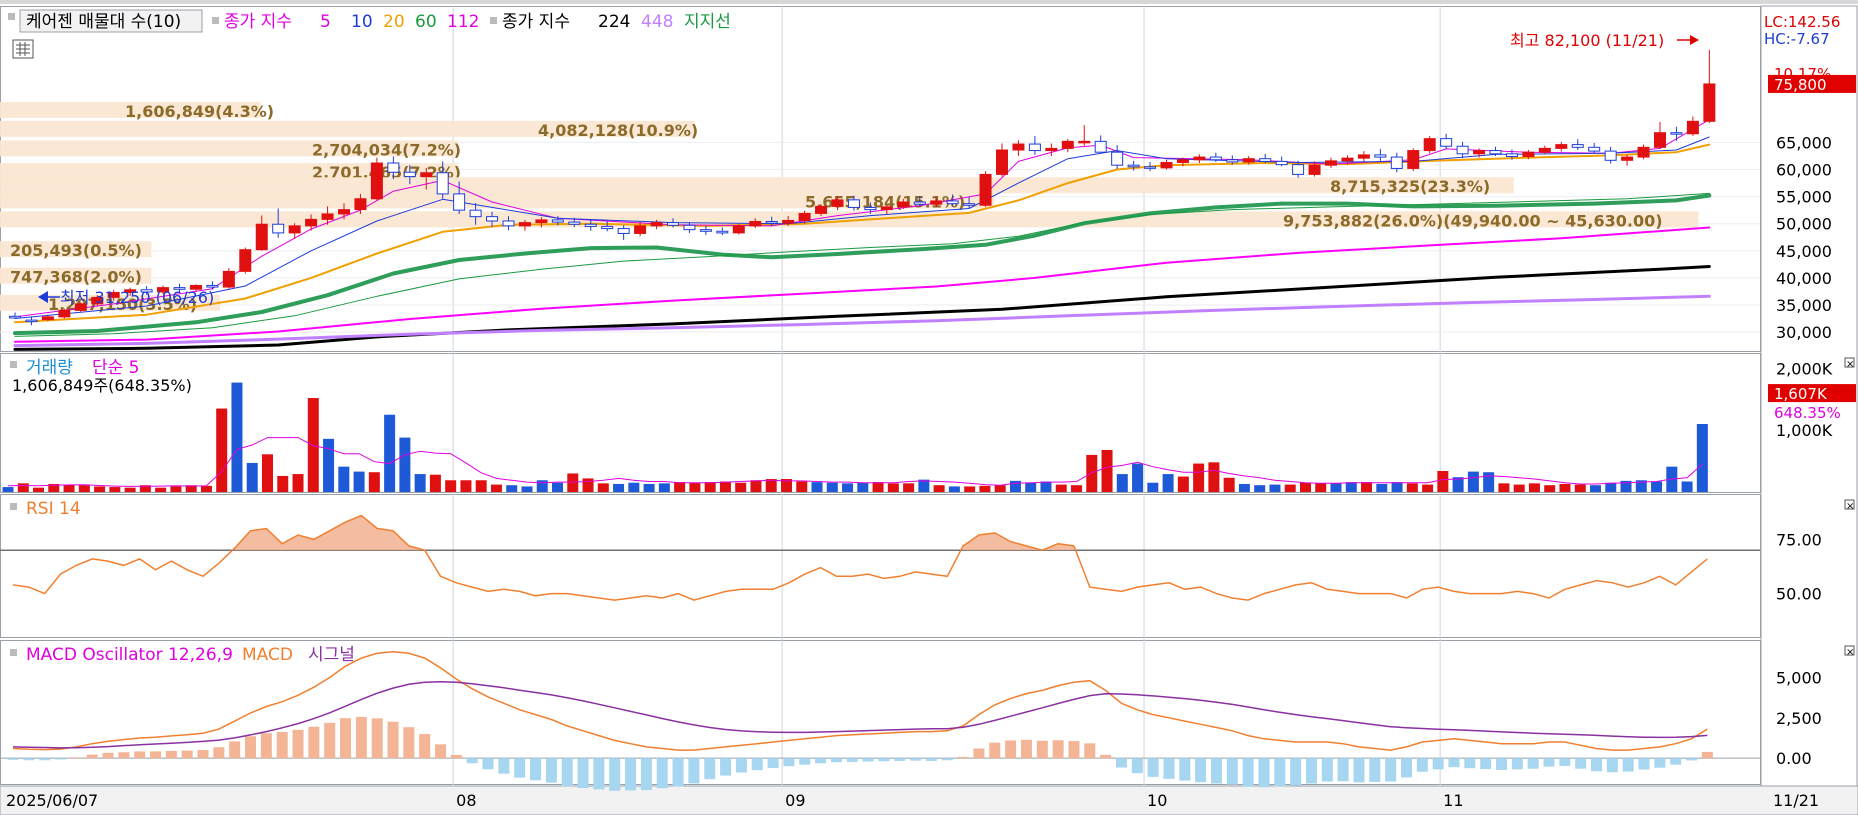 This screenshot has width=1858, height=815. What do you see at coordinates (267, 655) in the screenshot?
I see `macd-legend-macd: MACD` at bounding box center [267, 655].